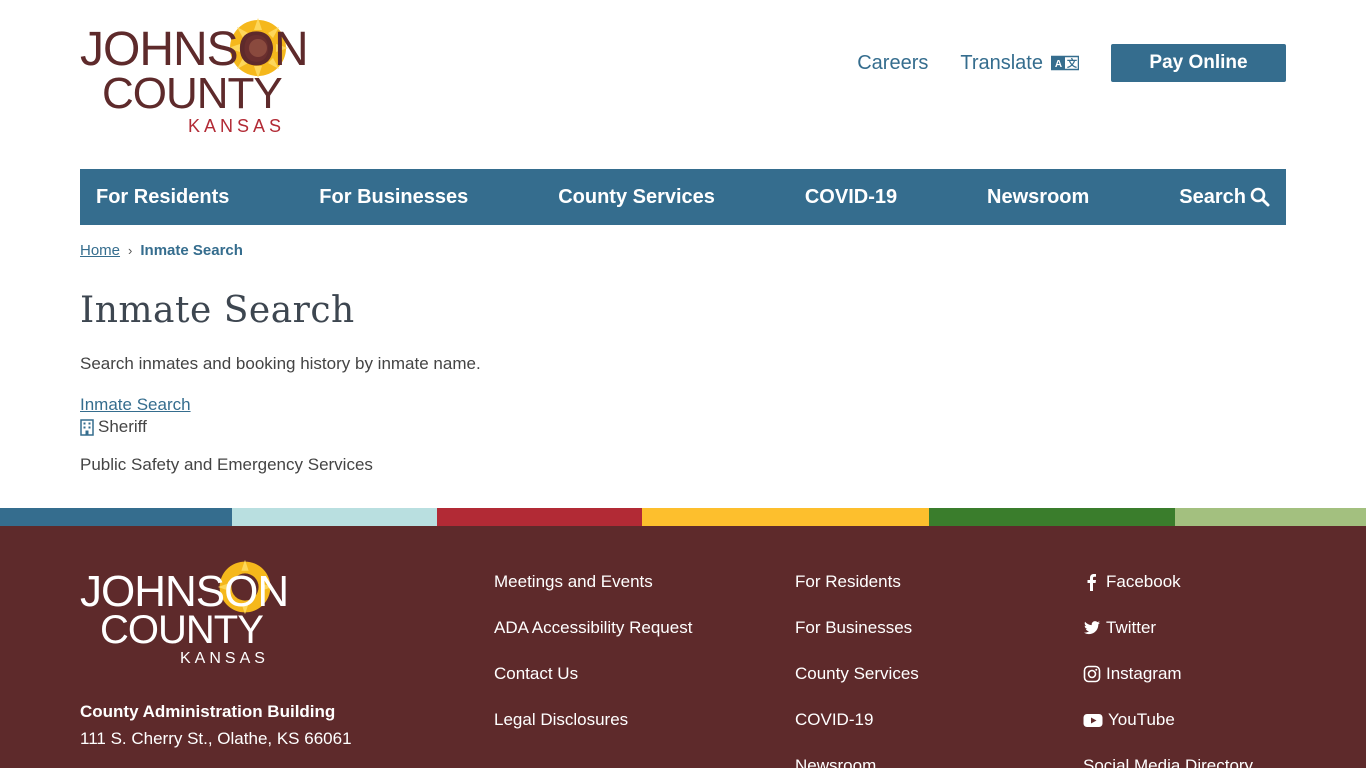 The height and width of the screenshot is (768, 1366). I want to click on footer-logo: JOHNSON COUNTY KANSAS, so click(190, 613).